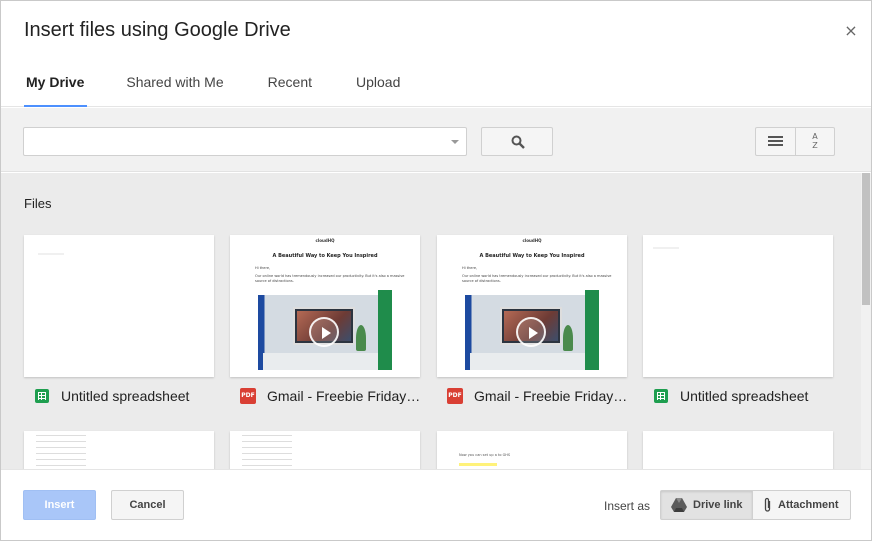 Image resolution: width=872 pixels, height=541 pixels. What do you see at coordinates (174, 87) in the screenshot?
I see `tab-shared-with-me: Shared with Me` at bounding box center [174, 87].